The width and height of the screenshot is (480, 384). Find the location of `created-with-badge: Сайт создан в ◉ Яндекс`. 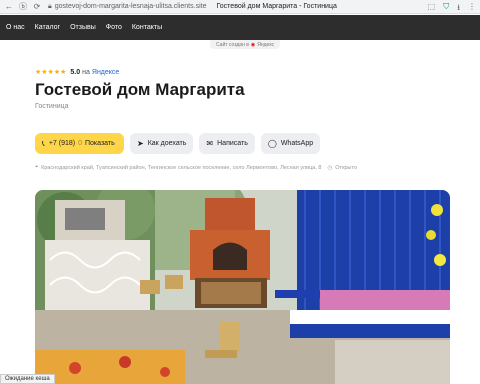

created-with-badge: Сайт создан в ◉ Яндекс is located at coordinates (245, 44).